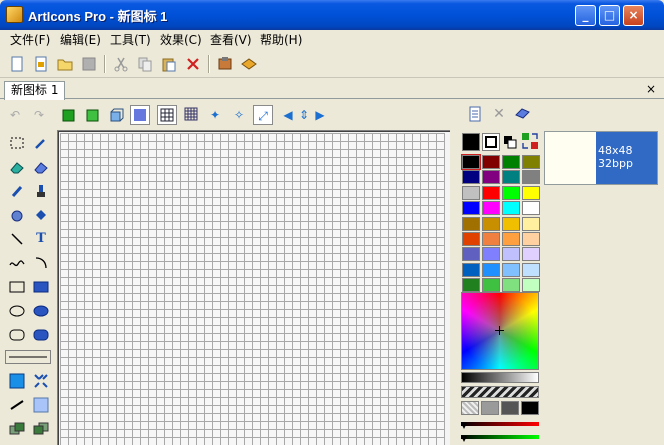  Describe the element at coordinates (510, 142) in the screenshot. I see `swap-colors-icon` at that location.